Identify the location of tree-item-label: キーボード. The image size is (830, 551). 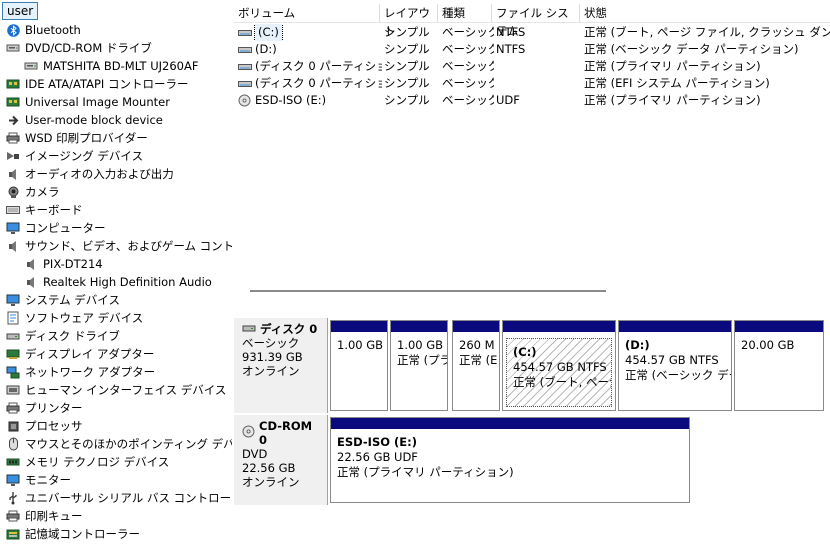
(54, 210).